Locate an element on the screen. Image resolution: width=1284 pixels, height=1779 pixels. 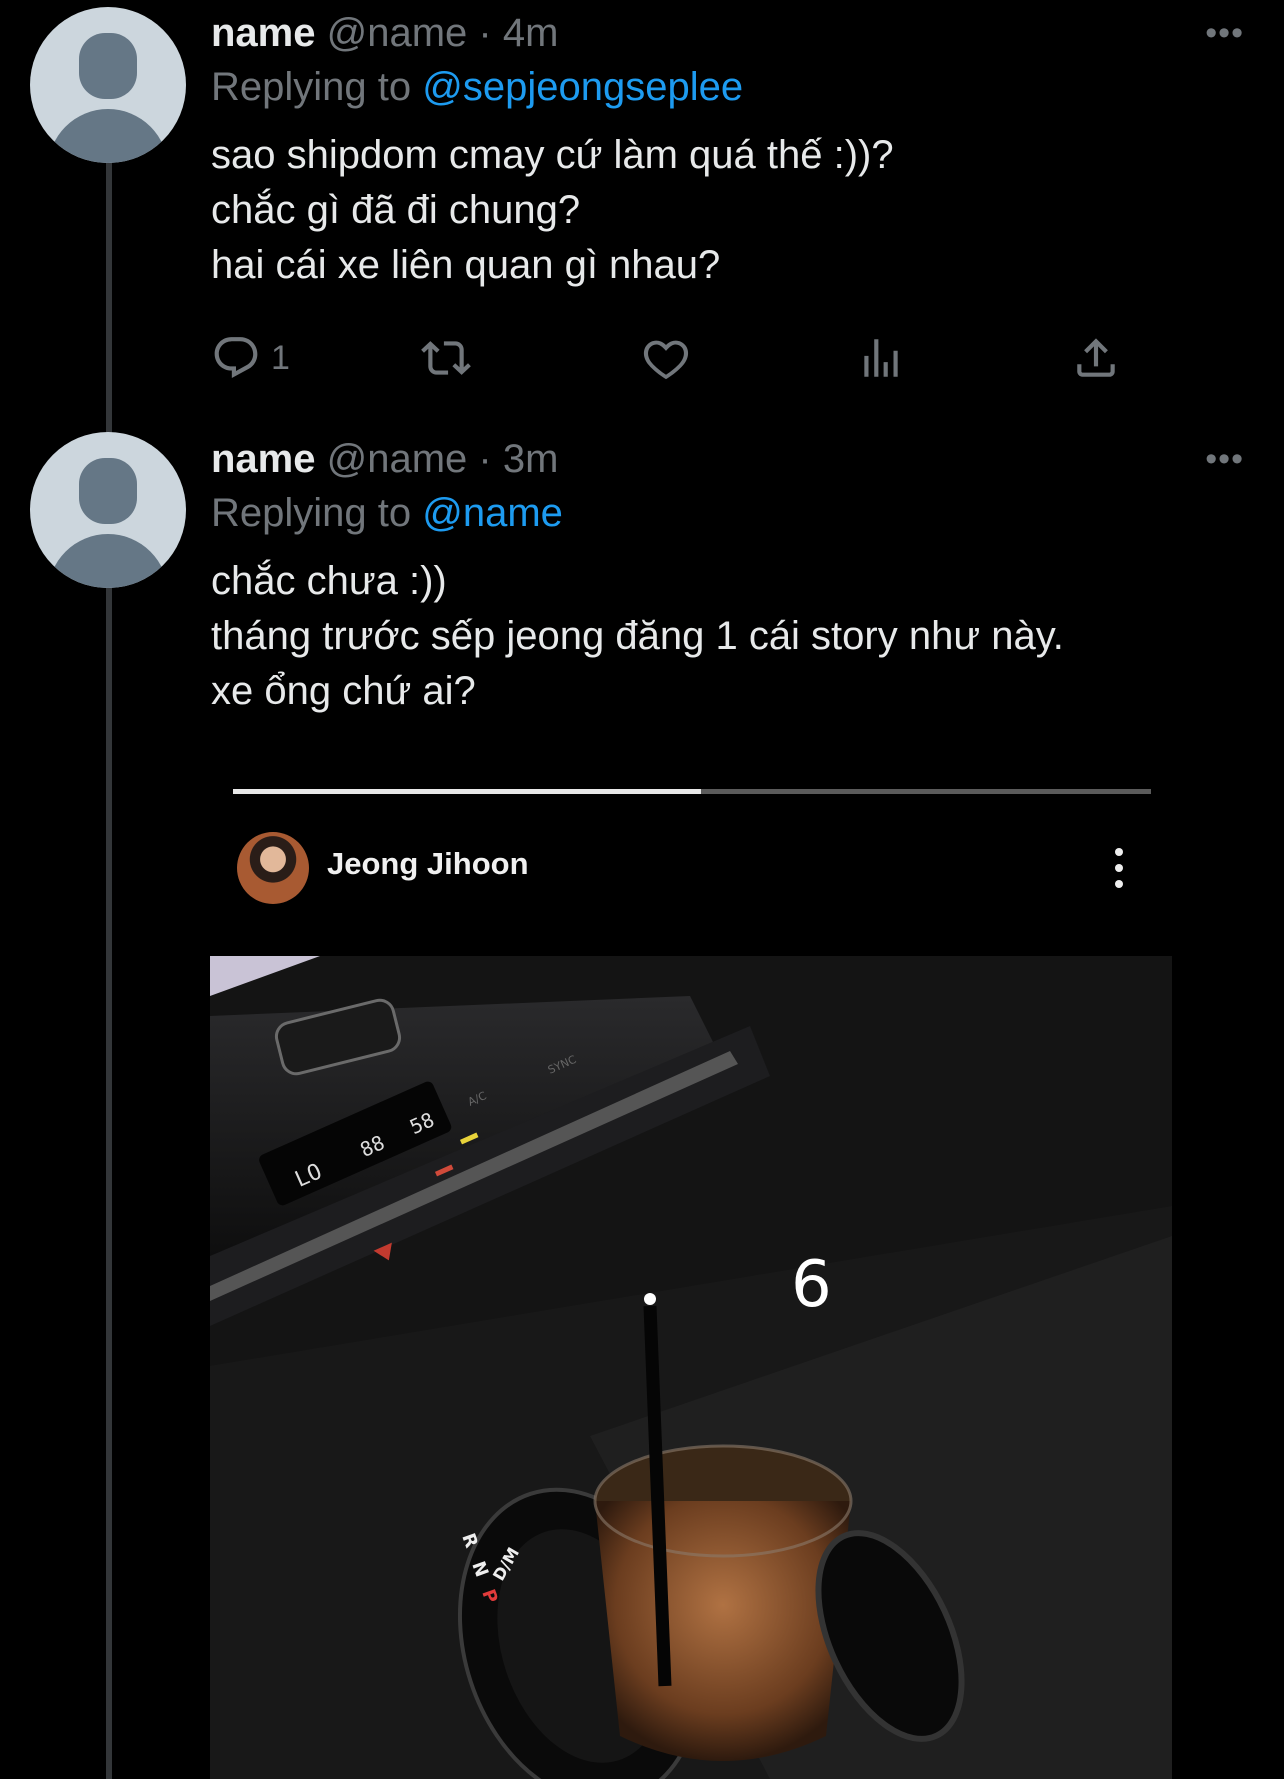
analytics-button is located at coordinates (881, 358).